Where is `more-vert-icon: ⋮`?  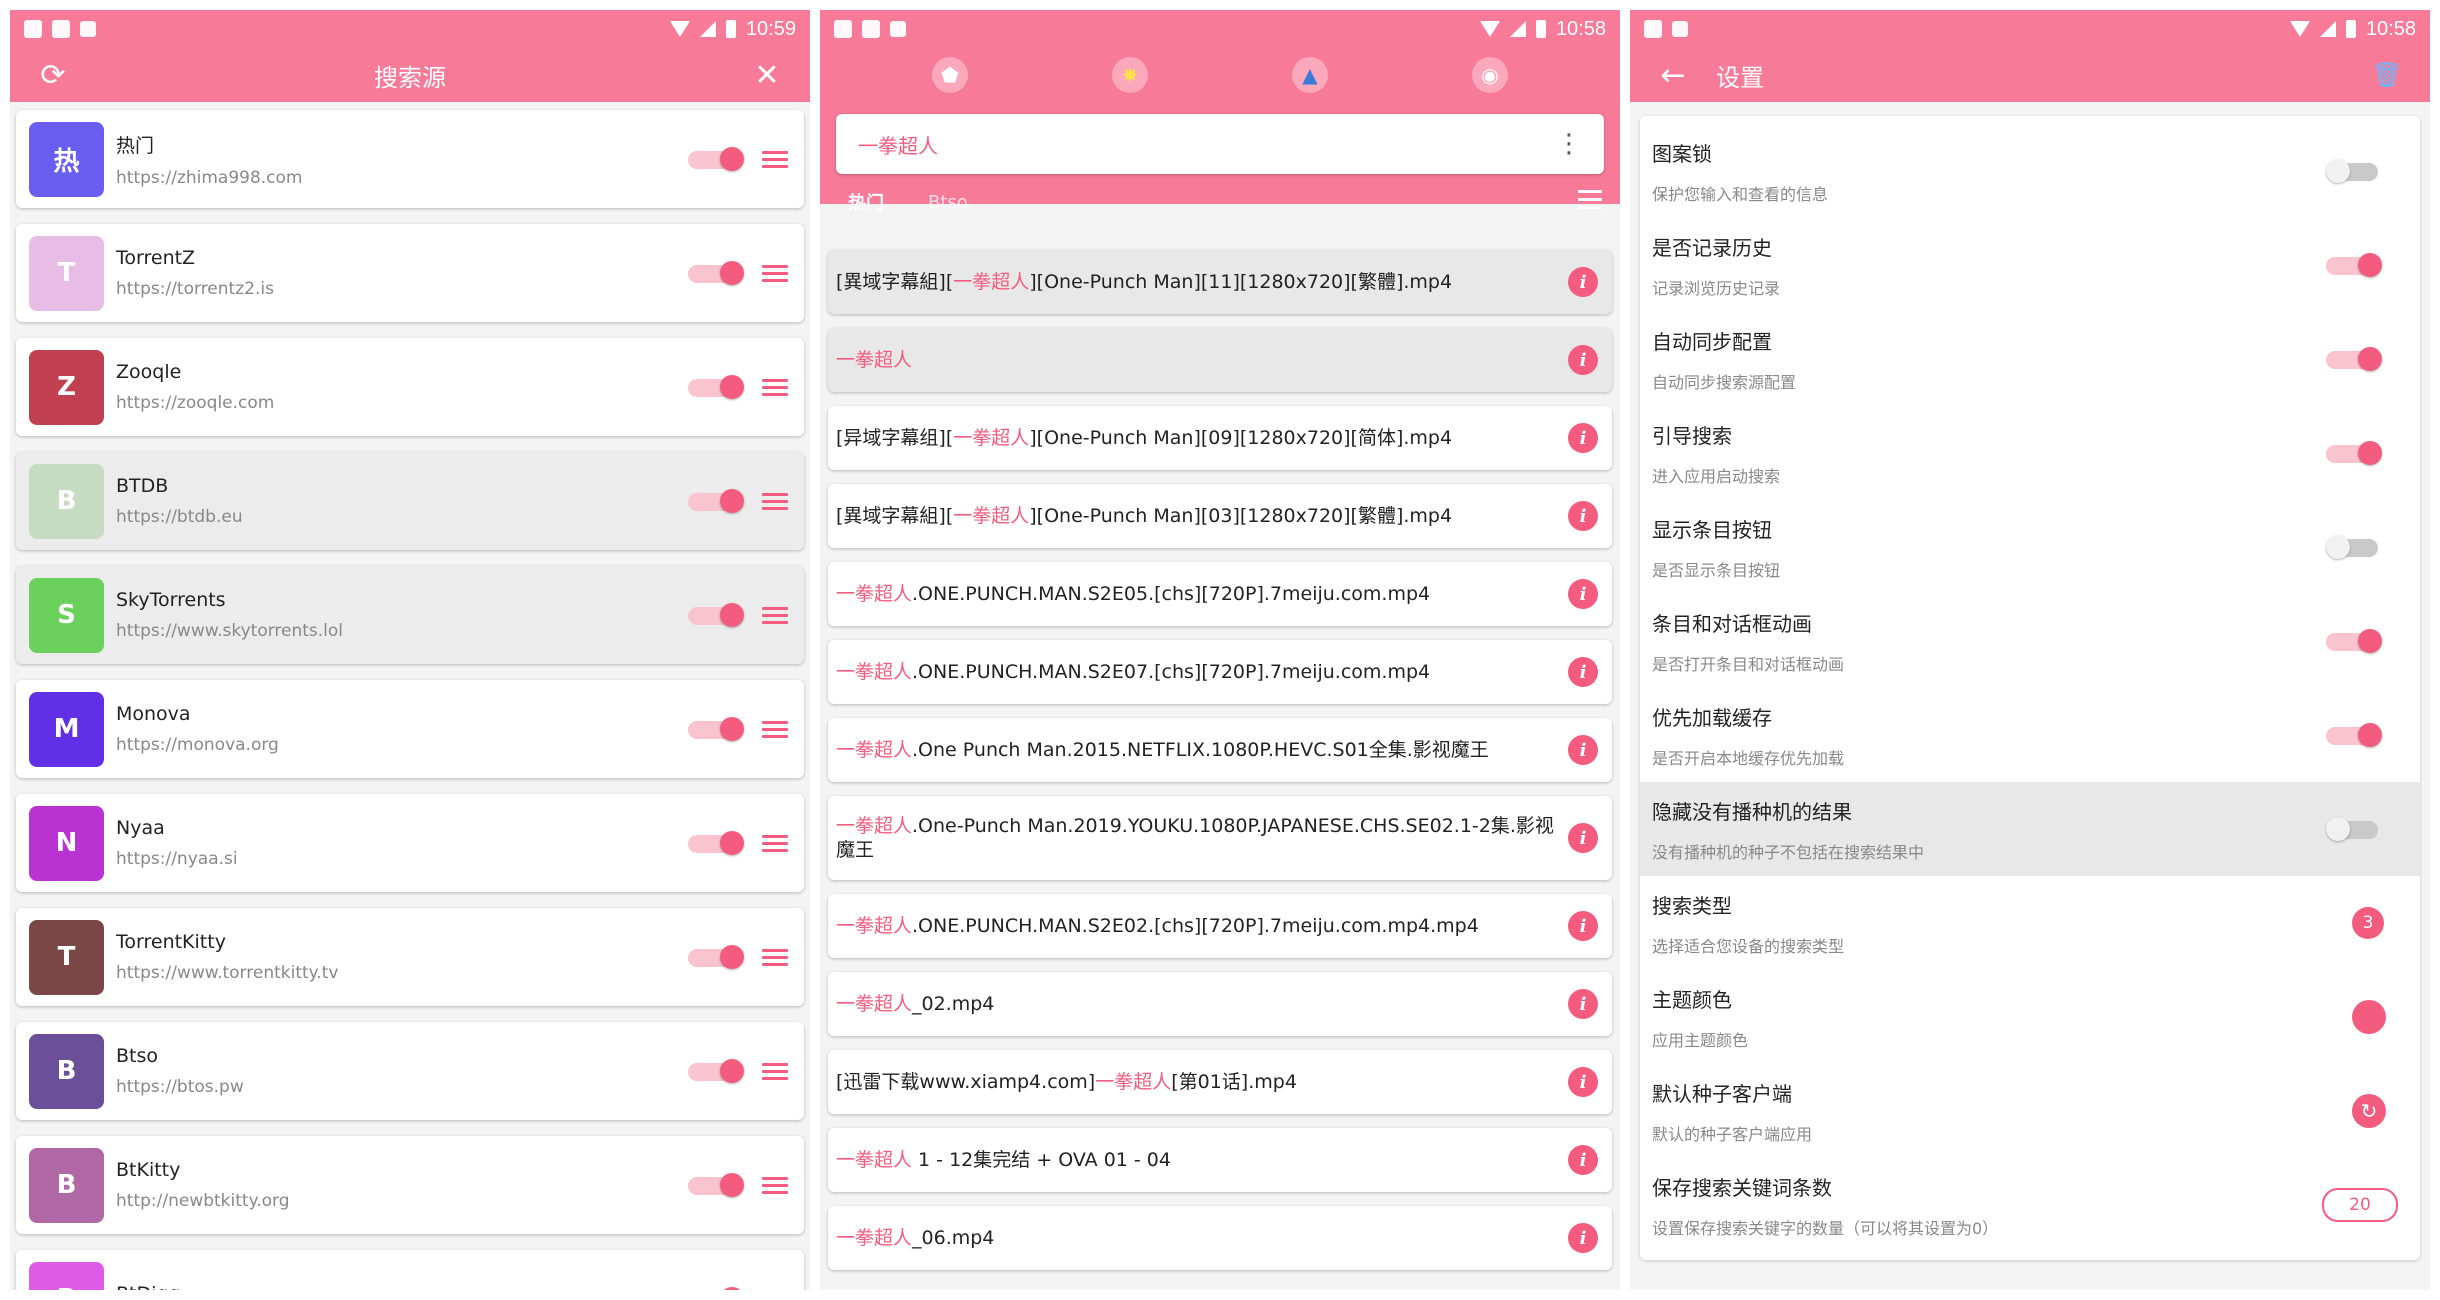 more-vert-icon: ⋮ is located at coordinates (1569, 144).